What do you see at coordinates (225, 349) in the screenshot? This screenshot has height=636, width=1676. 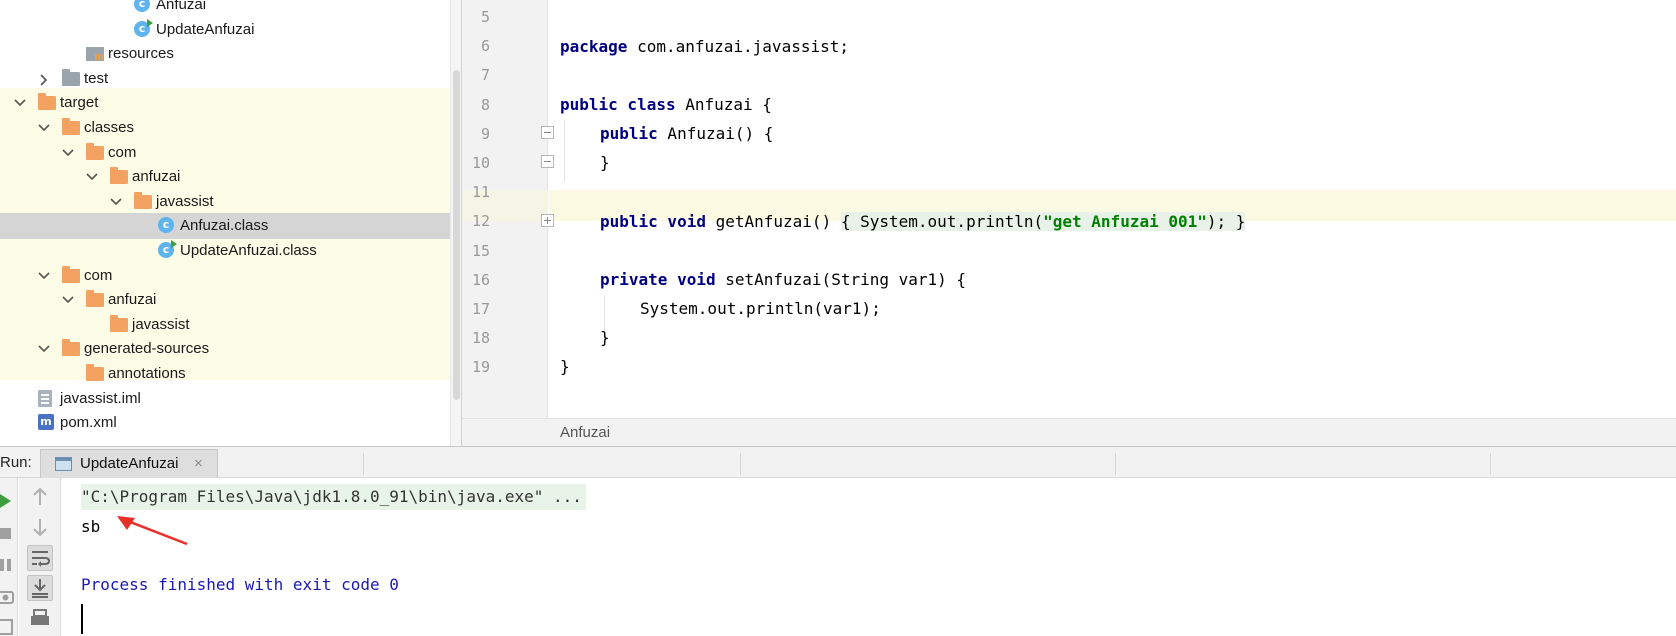 I see `tree-item: generated-sources` at bounding box center [225, 349].